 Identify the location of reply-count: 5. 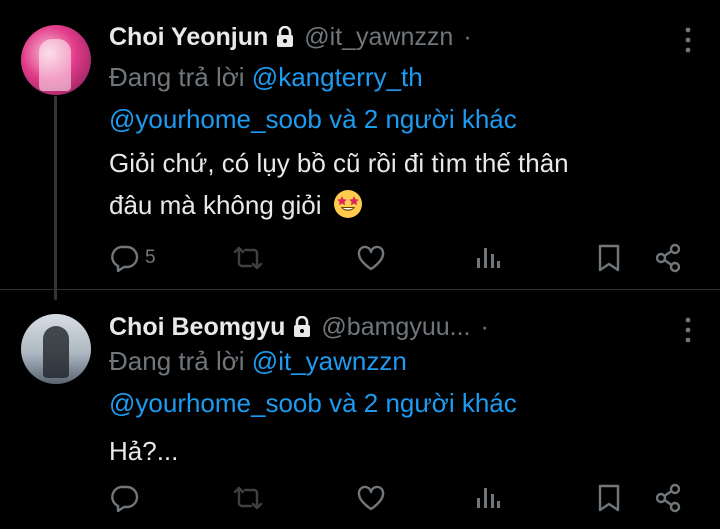
(150, 257).